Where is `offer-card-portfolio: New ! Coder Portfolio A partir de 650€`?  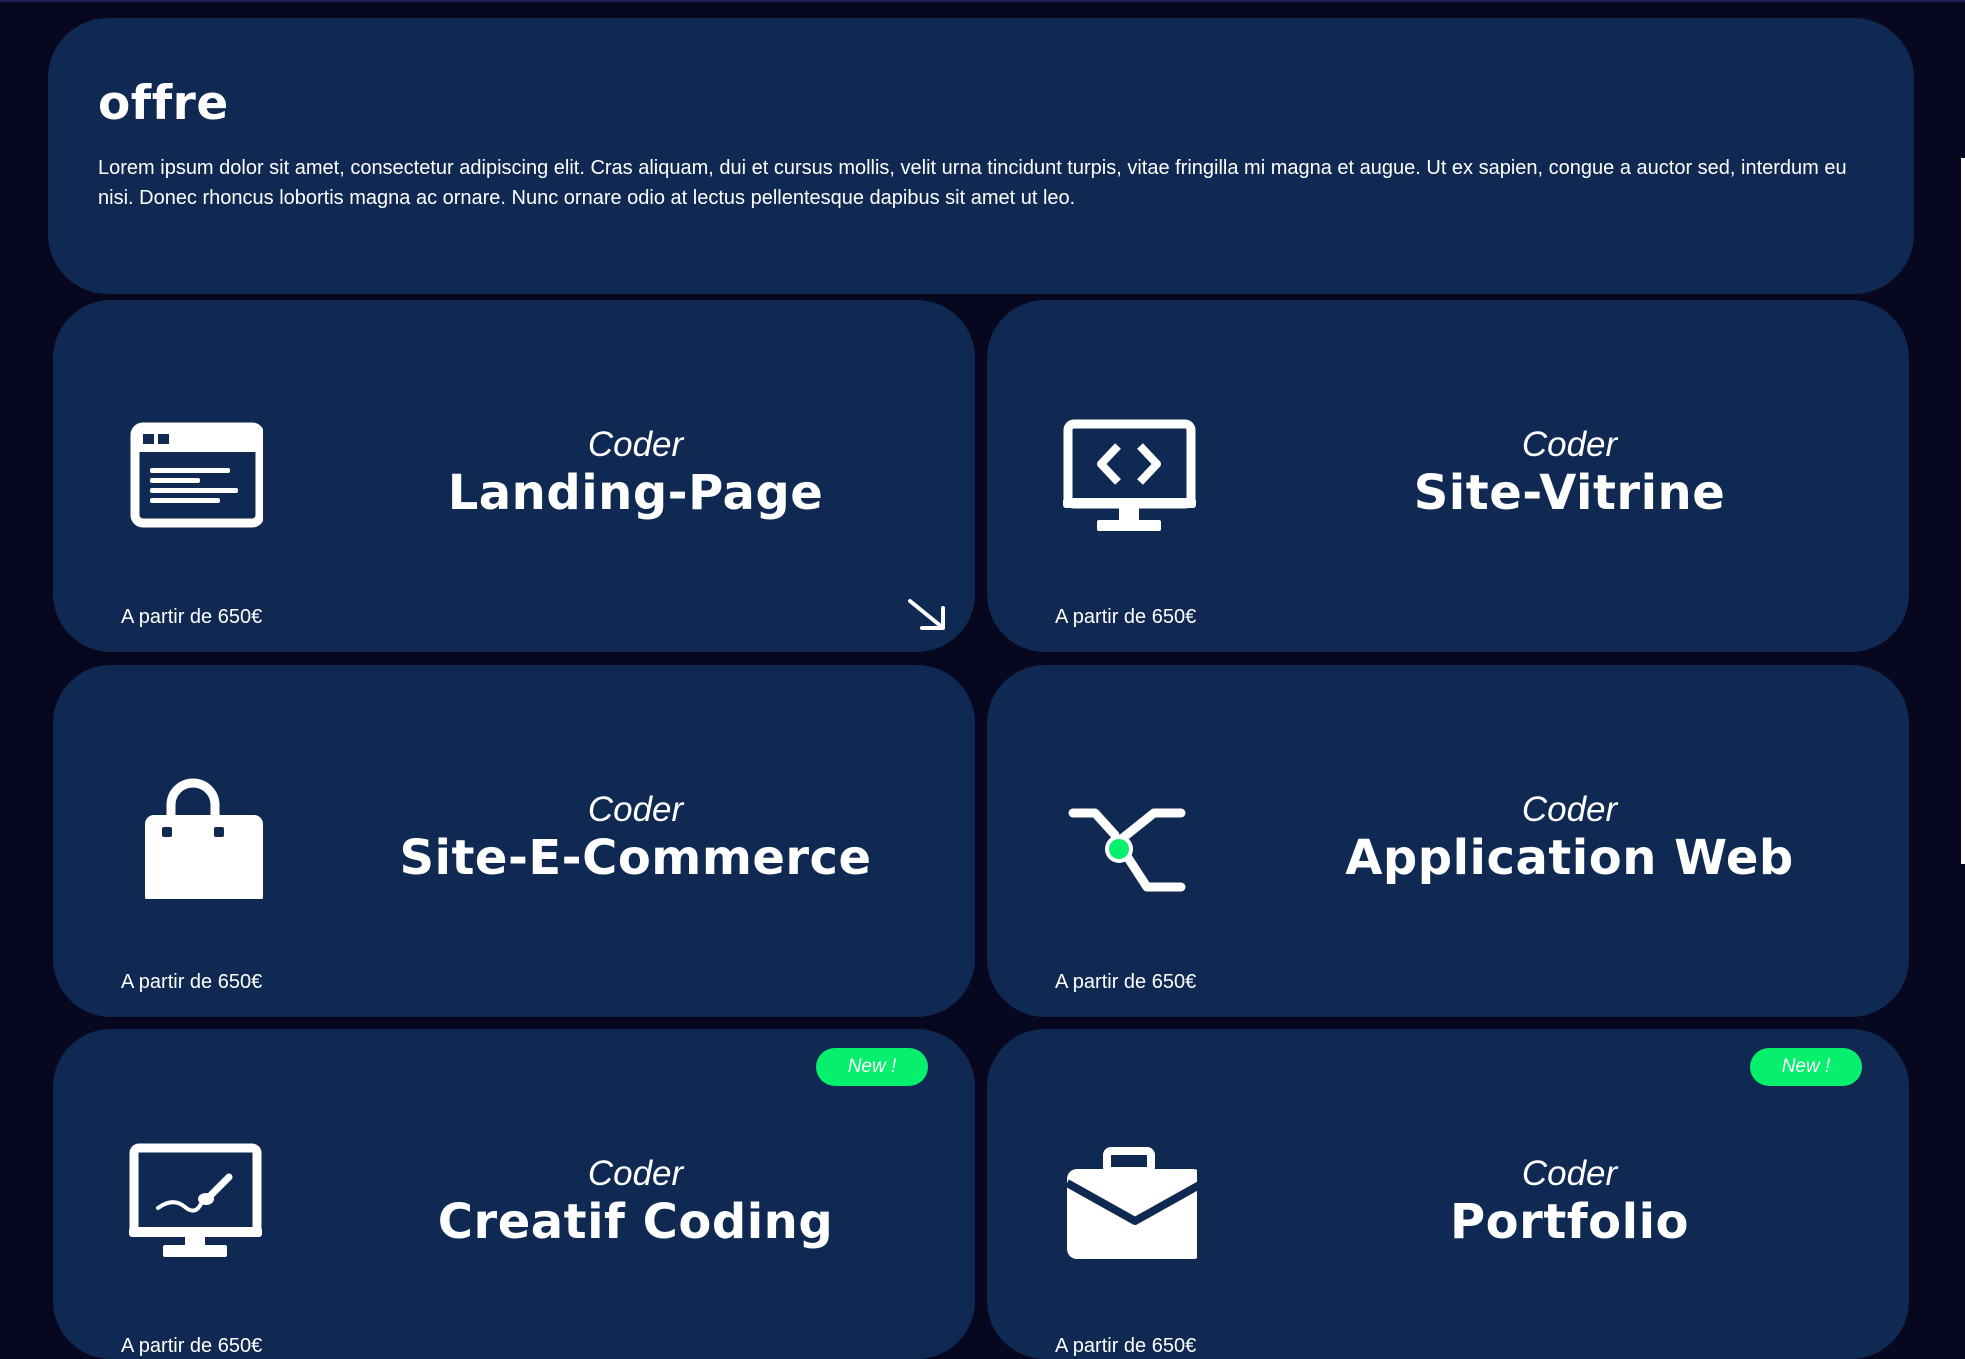
offer-card-portfolio: New ! Coder Portfolio A partir de 650€ is located at coordinates (1448, 1194).